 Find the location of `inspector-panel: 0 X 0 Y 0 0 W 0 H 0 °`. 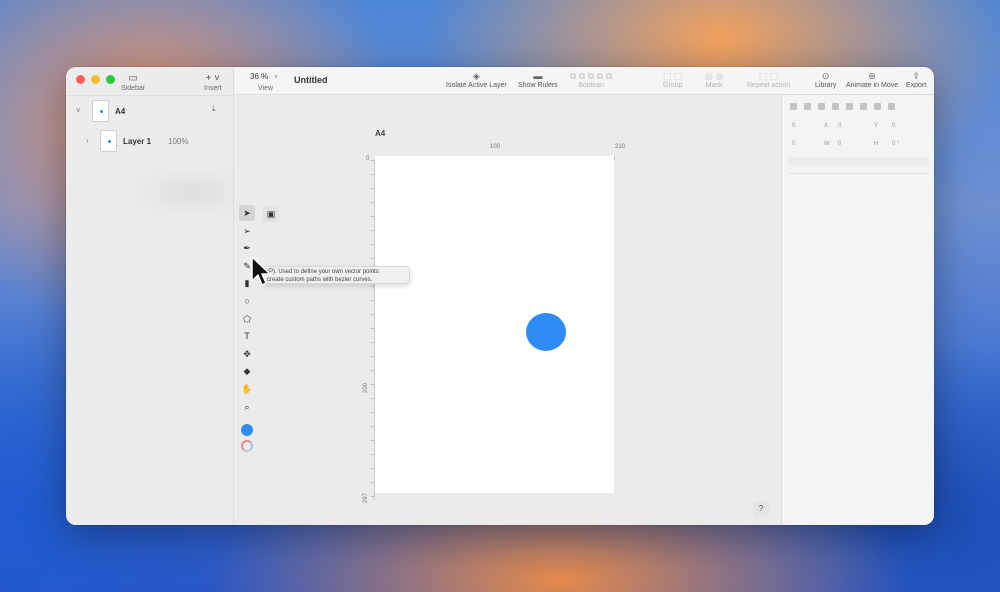

inspector-panel: 0 X 0 Y 0 0 W 0 H 0 ° is located at coordinates (857, 310).